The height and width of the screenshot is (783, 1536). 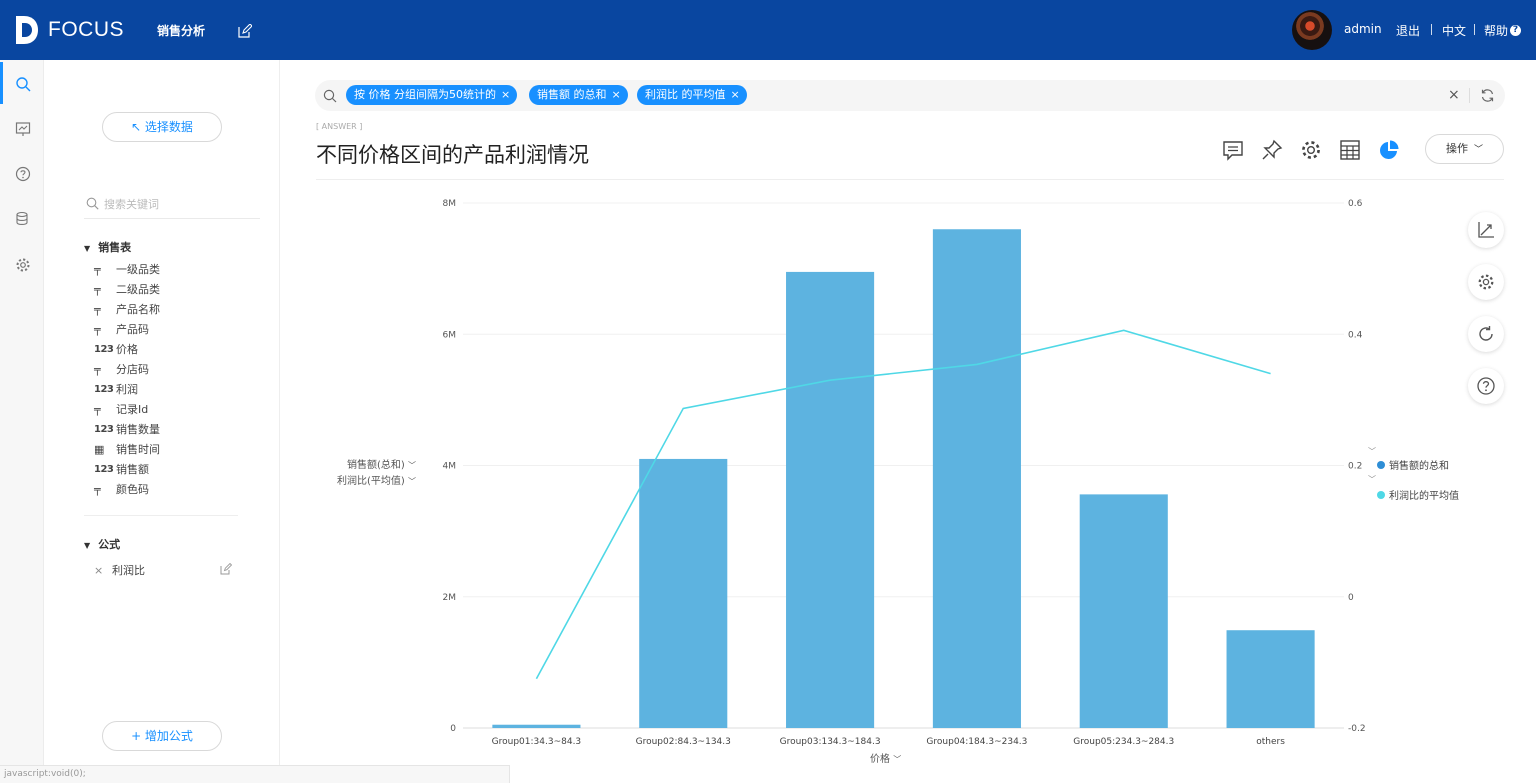 I want to click on field-item: ╤ 颜色码, so click(x=121, y=489).